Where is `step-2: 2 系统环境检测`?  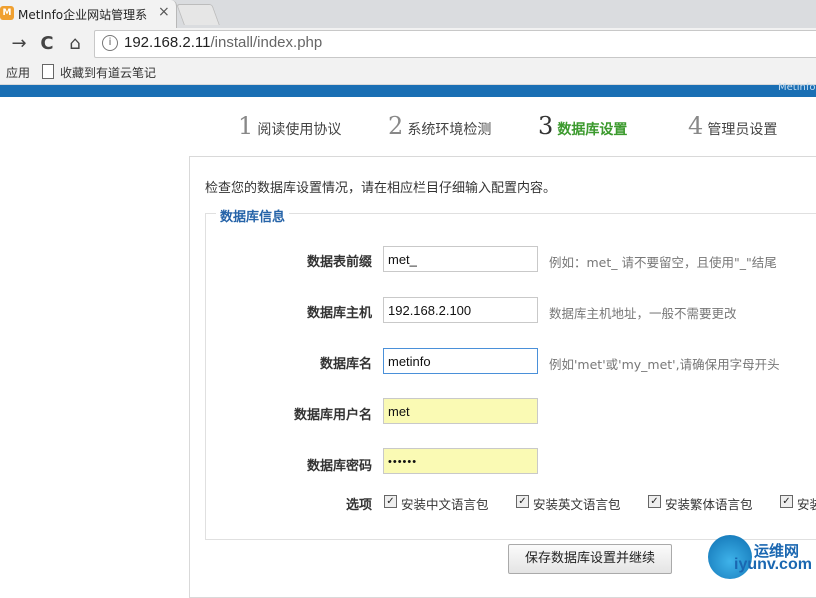
step-2: 2 系统环境检测 is located at coordinates (439, 126).